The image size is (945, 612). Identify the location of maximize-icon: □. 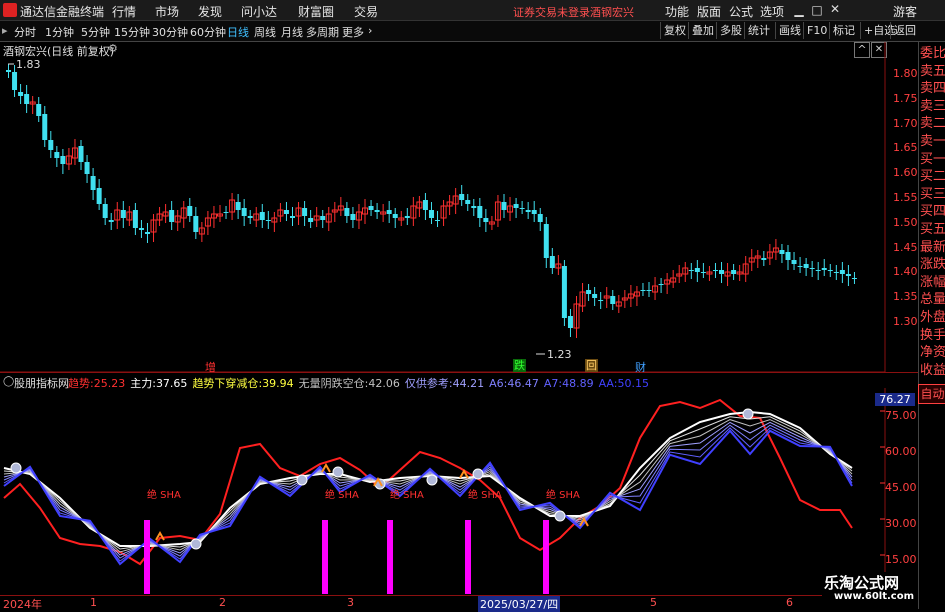
(817, 10).